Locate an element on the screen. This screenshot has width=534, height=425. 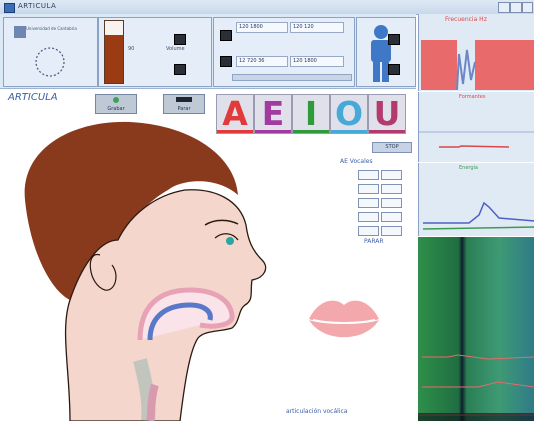
spectrogram is located at coordinates (476, 329).